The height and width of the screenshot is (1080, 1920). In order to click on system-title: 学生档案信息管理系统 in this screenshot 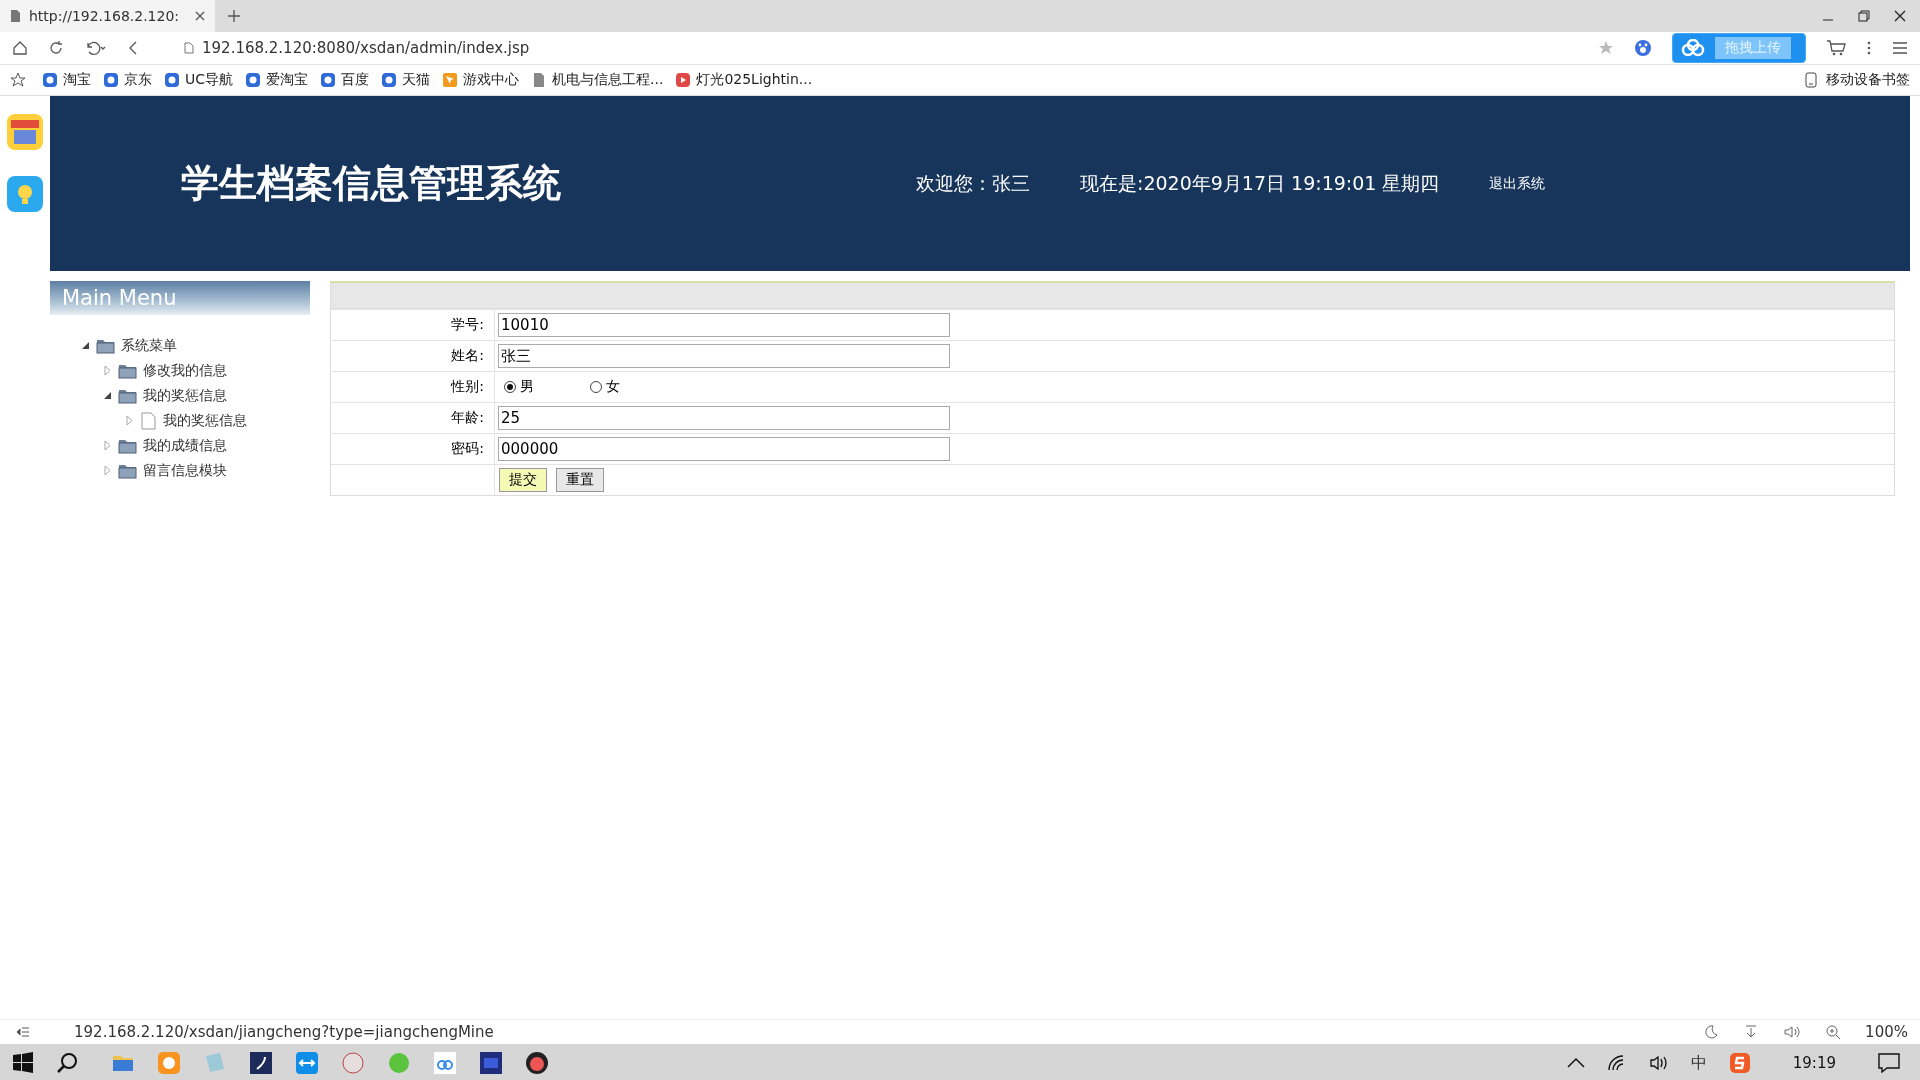, I will do `click(371, 183)`.